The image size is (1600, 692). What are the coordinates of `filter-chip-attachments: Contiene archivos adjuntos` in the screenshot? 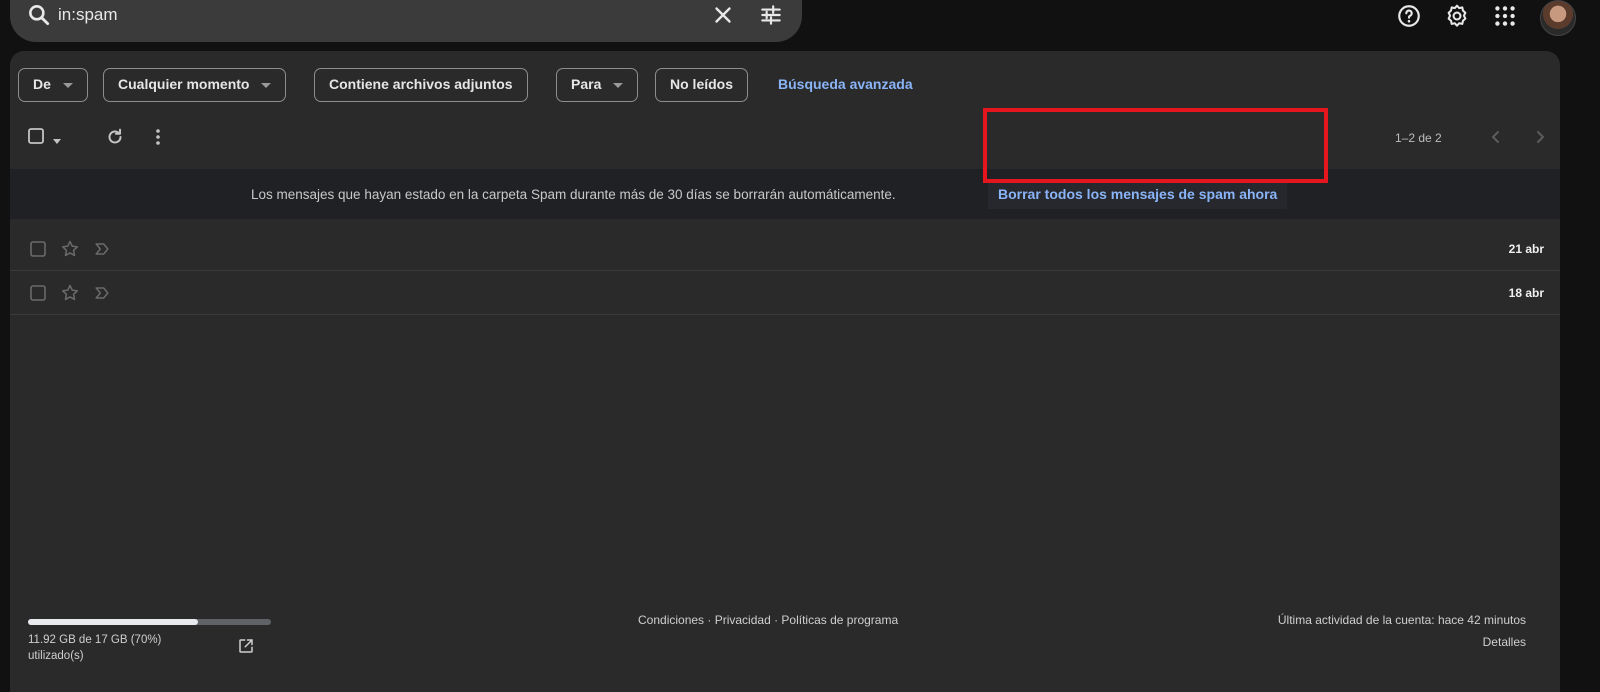 It's located at (421, 85).